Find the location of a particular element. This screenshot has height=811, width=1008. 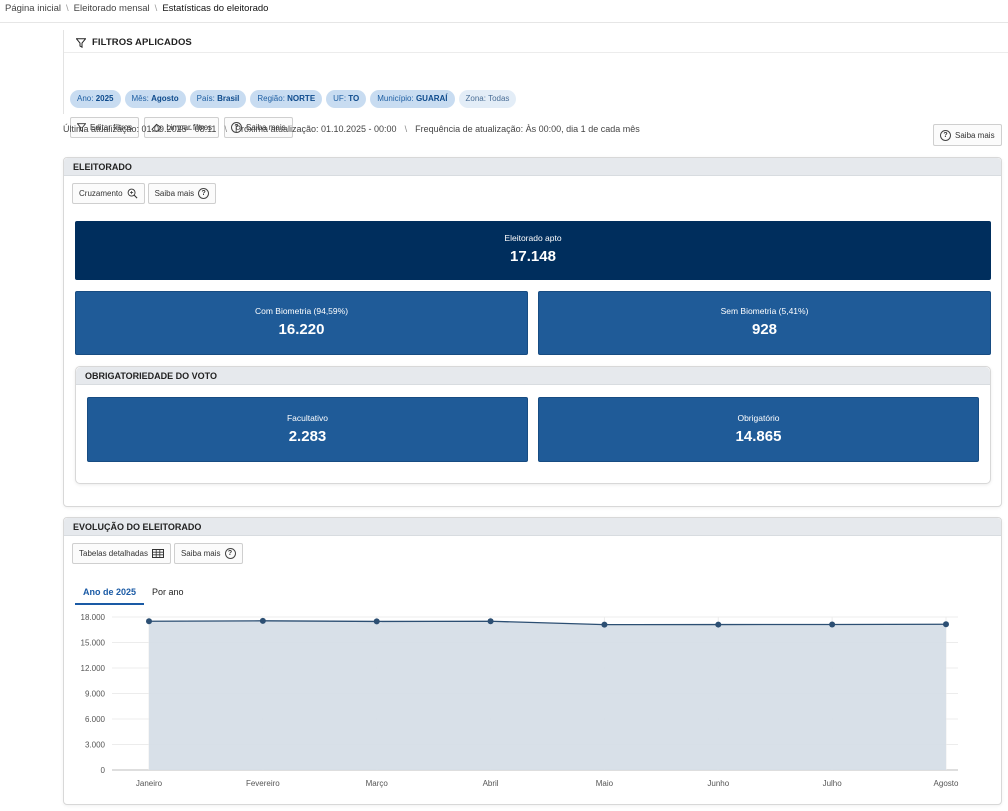

eleitorado-apto-card: Eleitorado apto 17.148 is located at coordinates (533, 250).